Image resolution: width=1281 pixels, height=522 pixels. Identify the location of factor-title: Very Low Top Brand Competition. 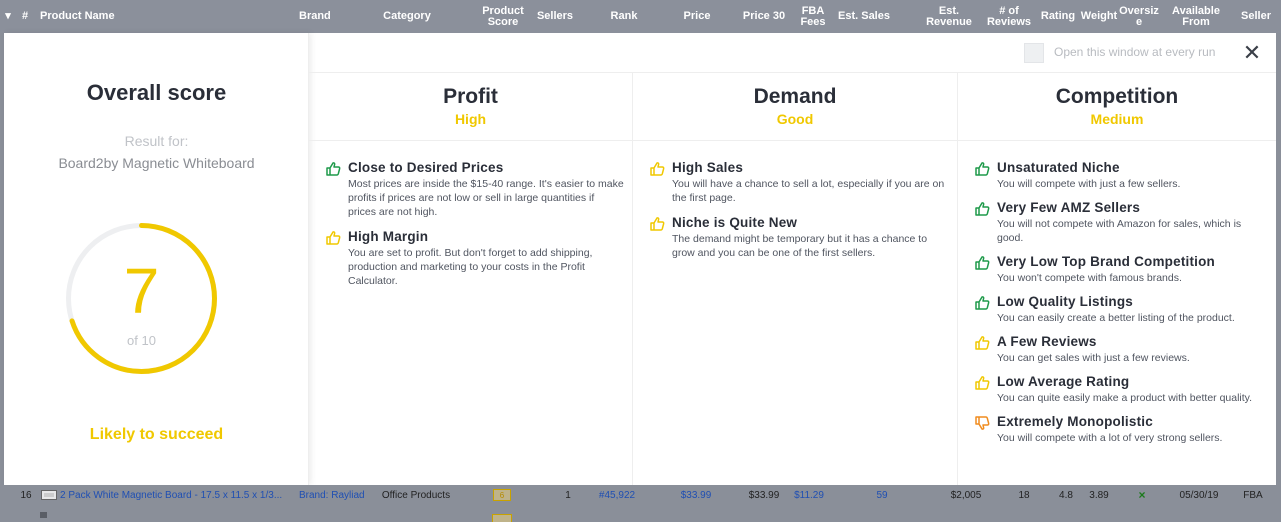
(1106, 261).